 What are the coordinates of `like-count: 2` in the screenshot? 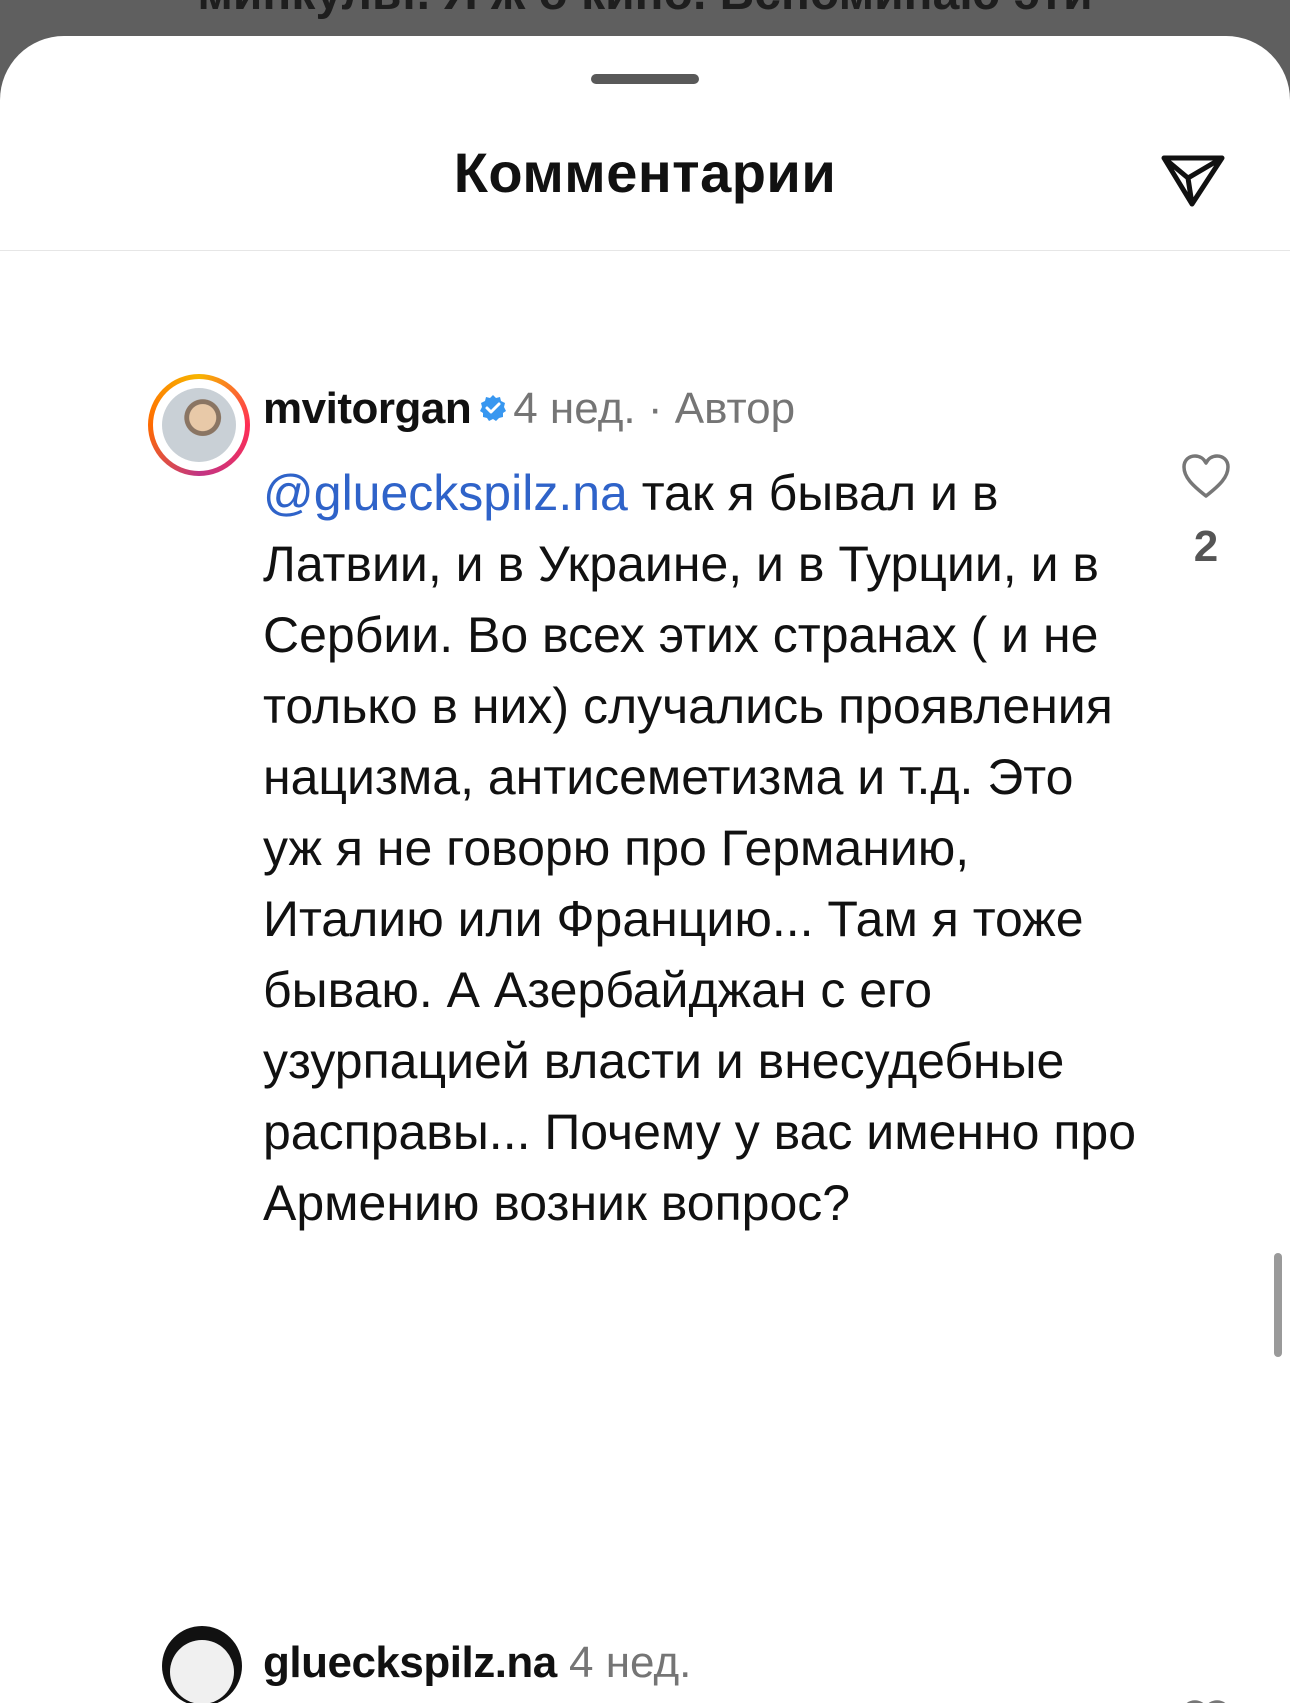 It's located at (1206, 546).